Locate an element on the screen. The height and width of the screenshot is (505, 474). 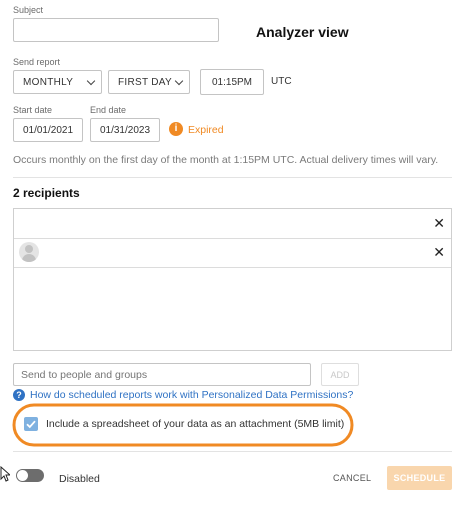
schedule-button: SCHEDULE is located at coordinates (419, 478).